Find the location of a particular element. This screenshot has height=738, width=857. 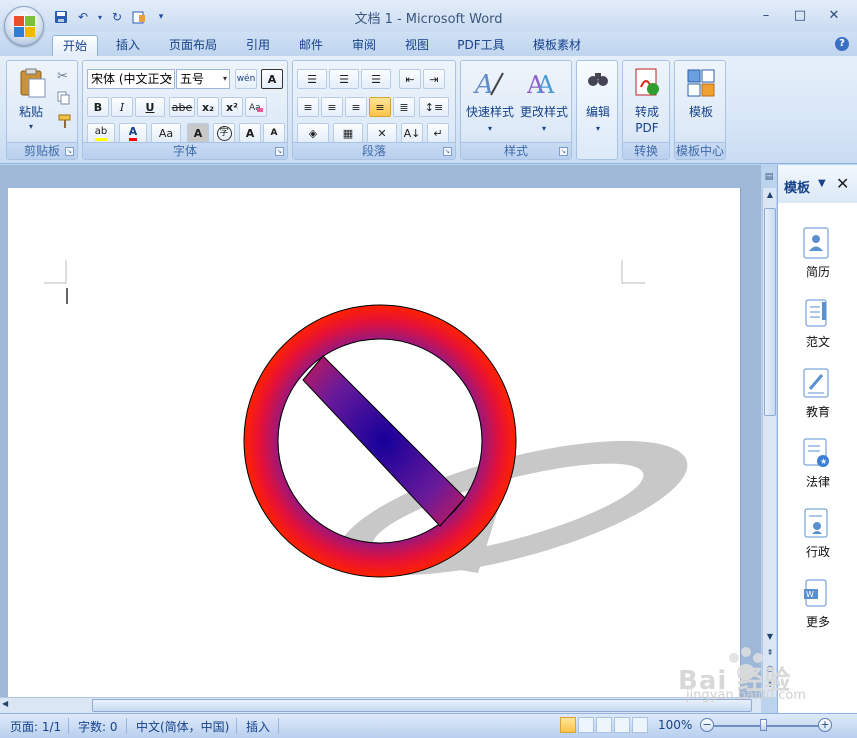

task-pane-close-icon: ✕ is located at coordinates (842, 183).